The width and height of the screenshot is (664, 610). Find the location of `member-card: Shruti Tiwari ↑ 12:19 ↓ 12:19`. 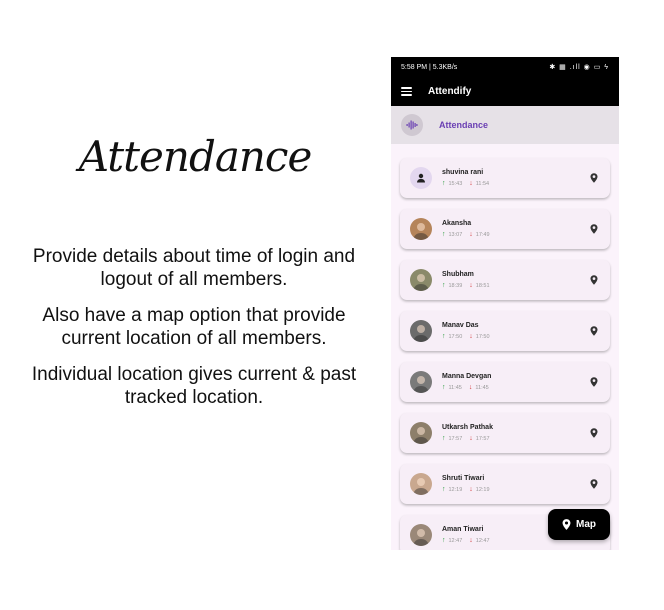

member-card: Shruti Tiwari ↑ 12:19 ↓ 12:19 is located at coordinates (505, 484).